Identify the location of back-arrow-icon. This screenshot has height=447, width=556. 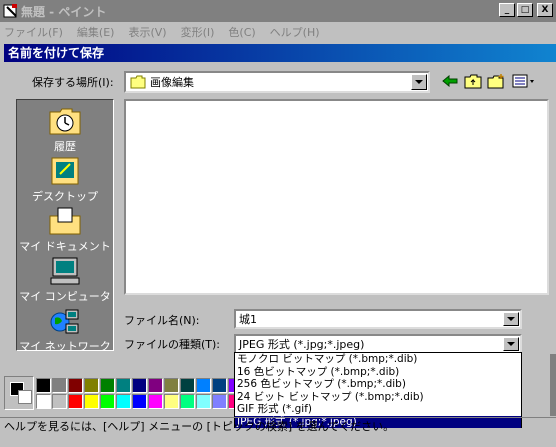
(450, 81).